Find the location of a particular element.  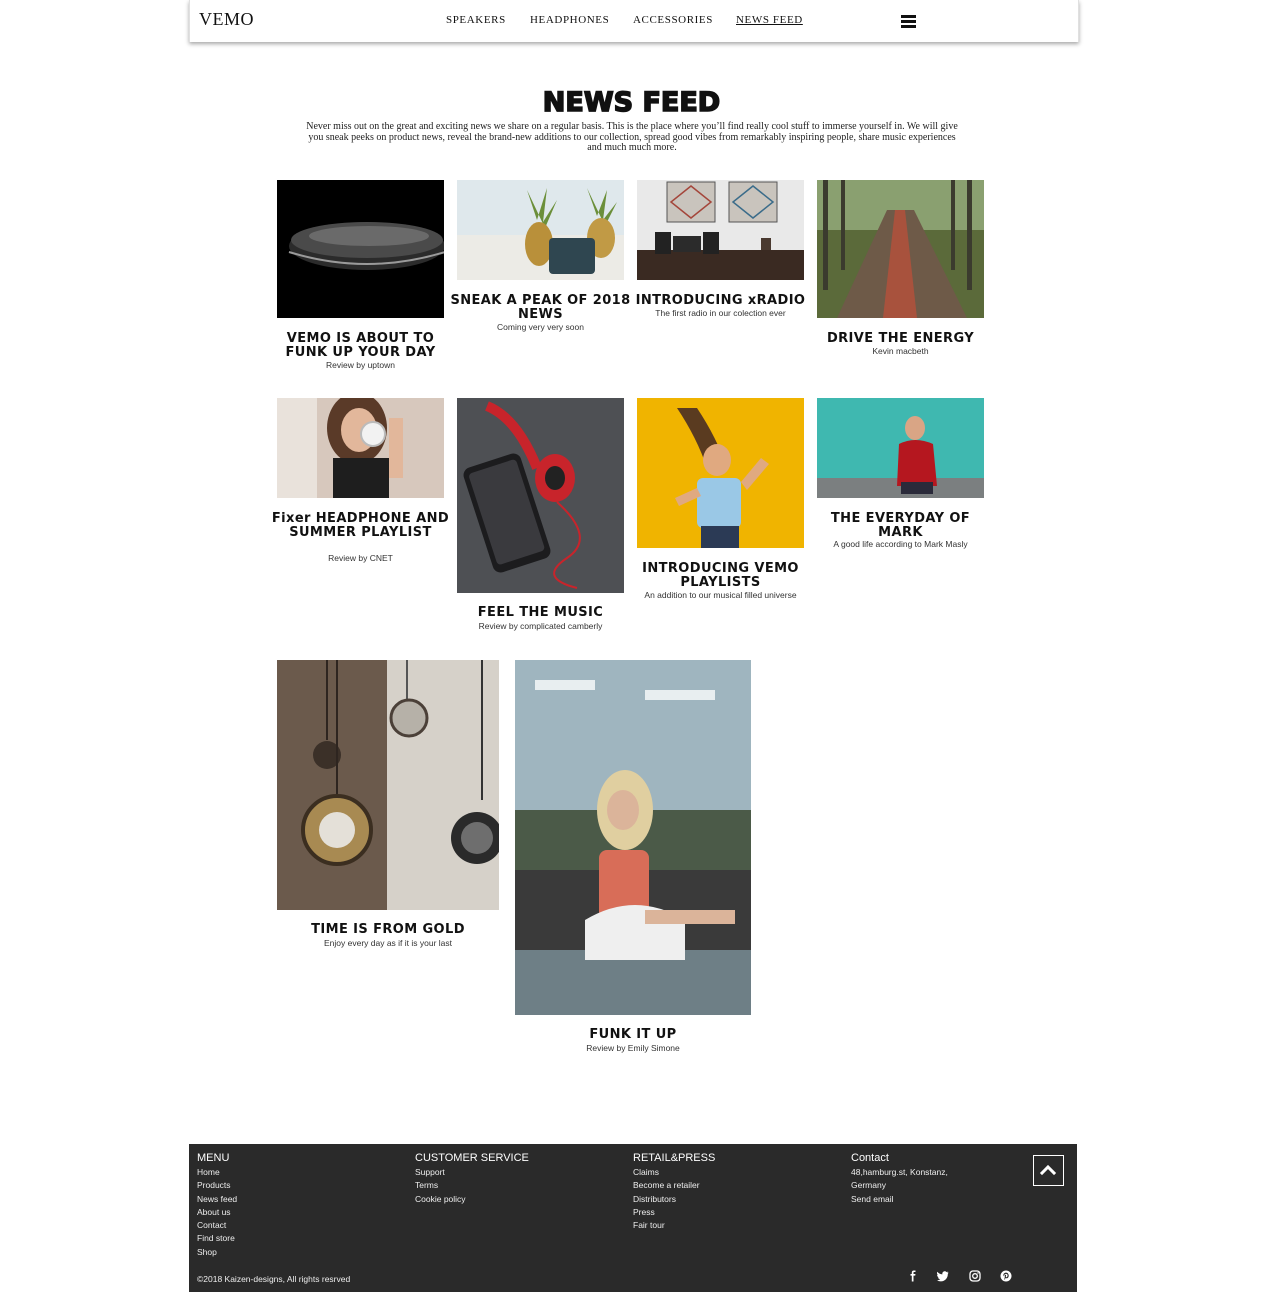

footer-link-claims: Claims is located at coordinates (674, 1172).